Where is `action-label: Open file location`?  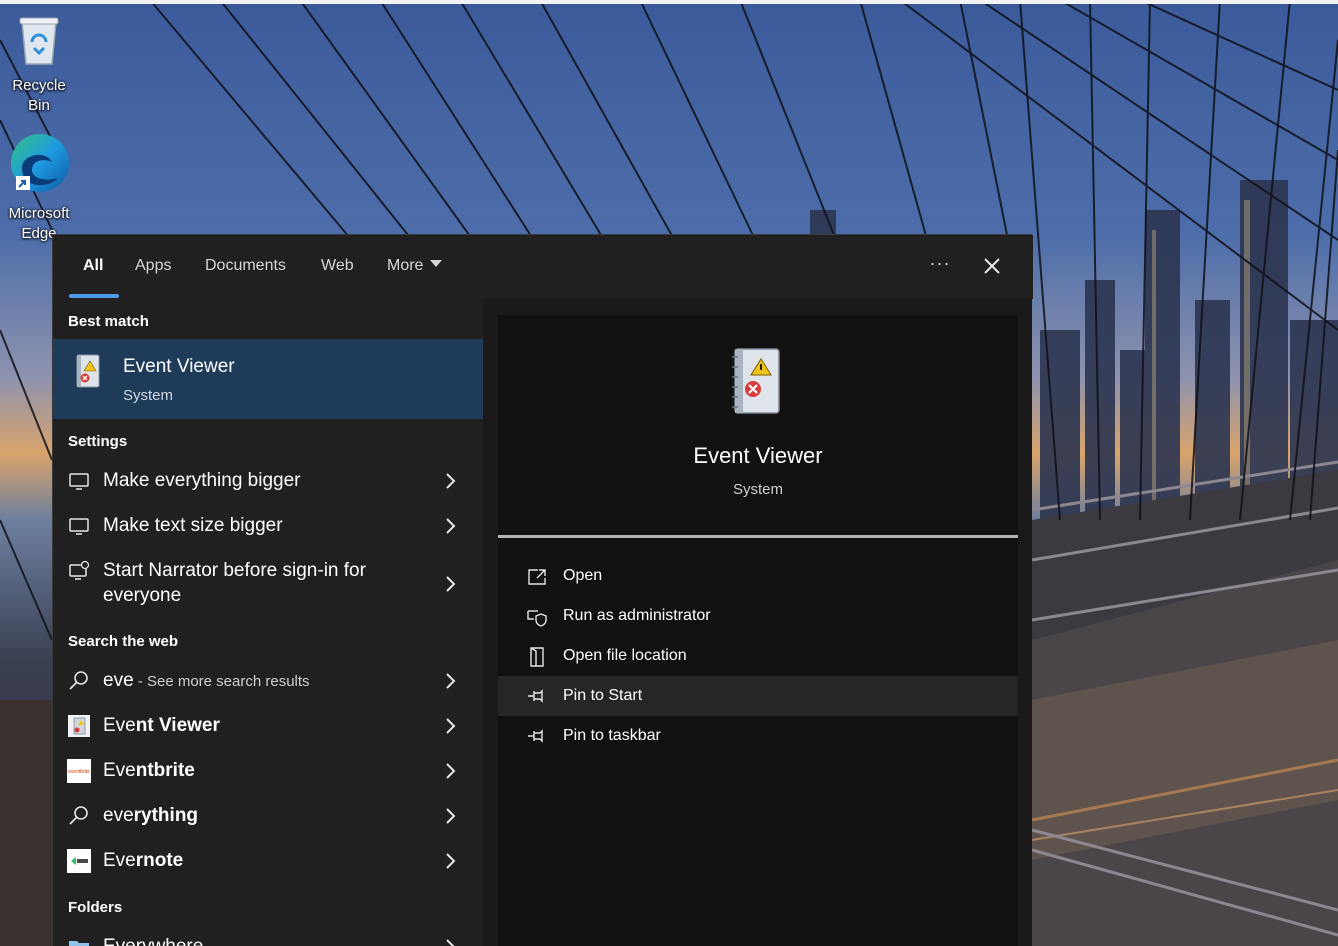
action-label: Open file location is located at coordinates (625, 655).